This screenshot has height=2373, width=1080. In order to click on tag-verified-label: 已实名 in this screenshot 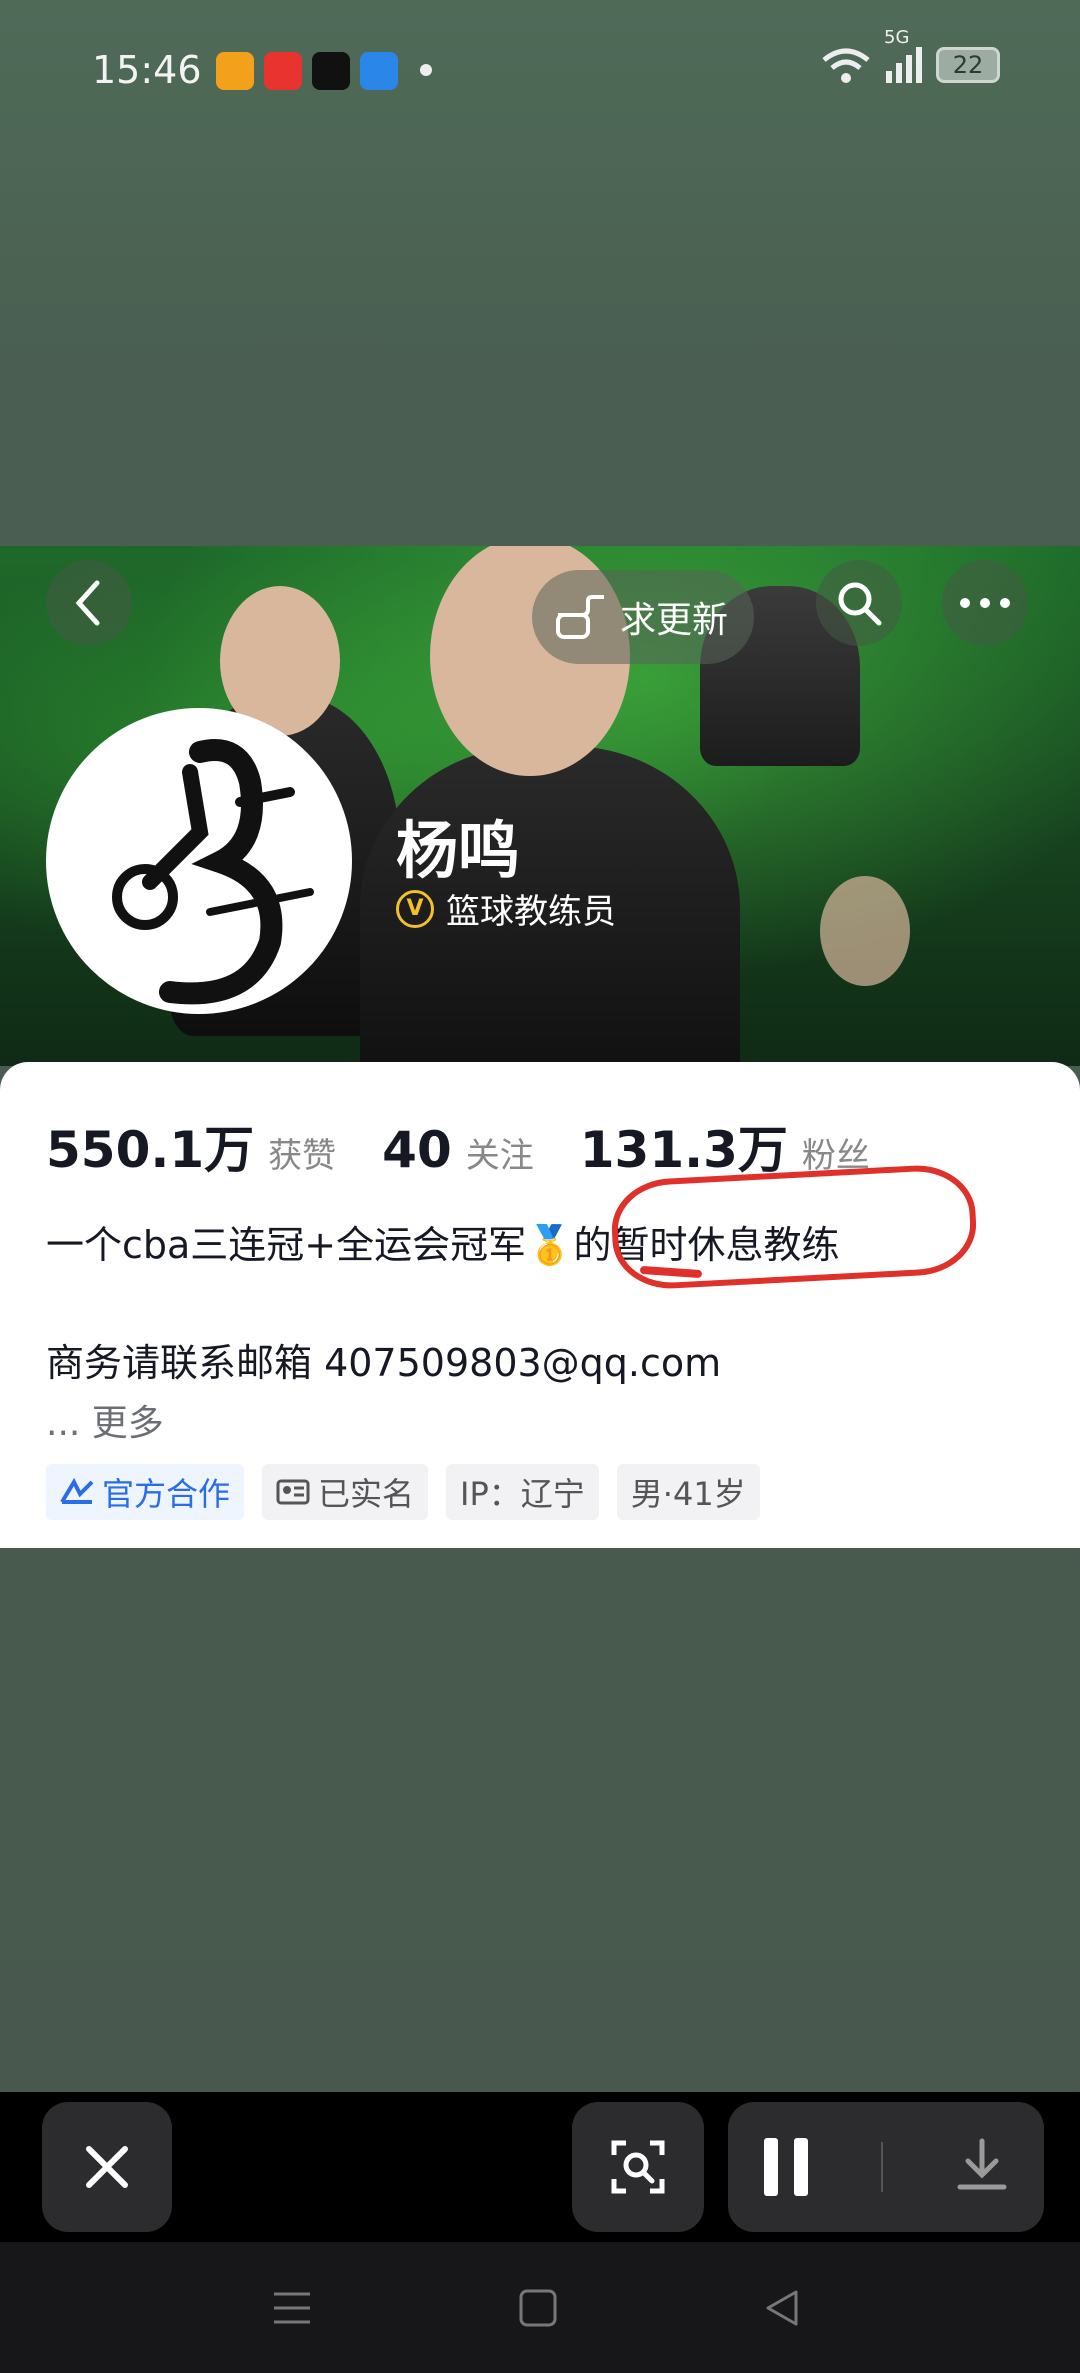, I will do `click(366, 1494)`.